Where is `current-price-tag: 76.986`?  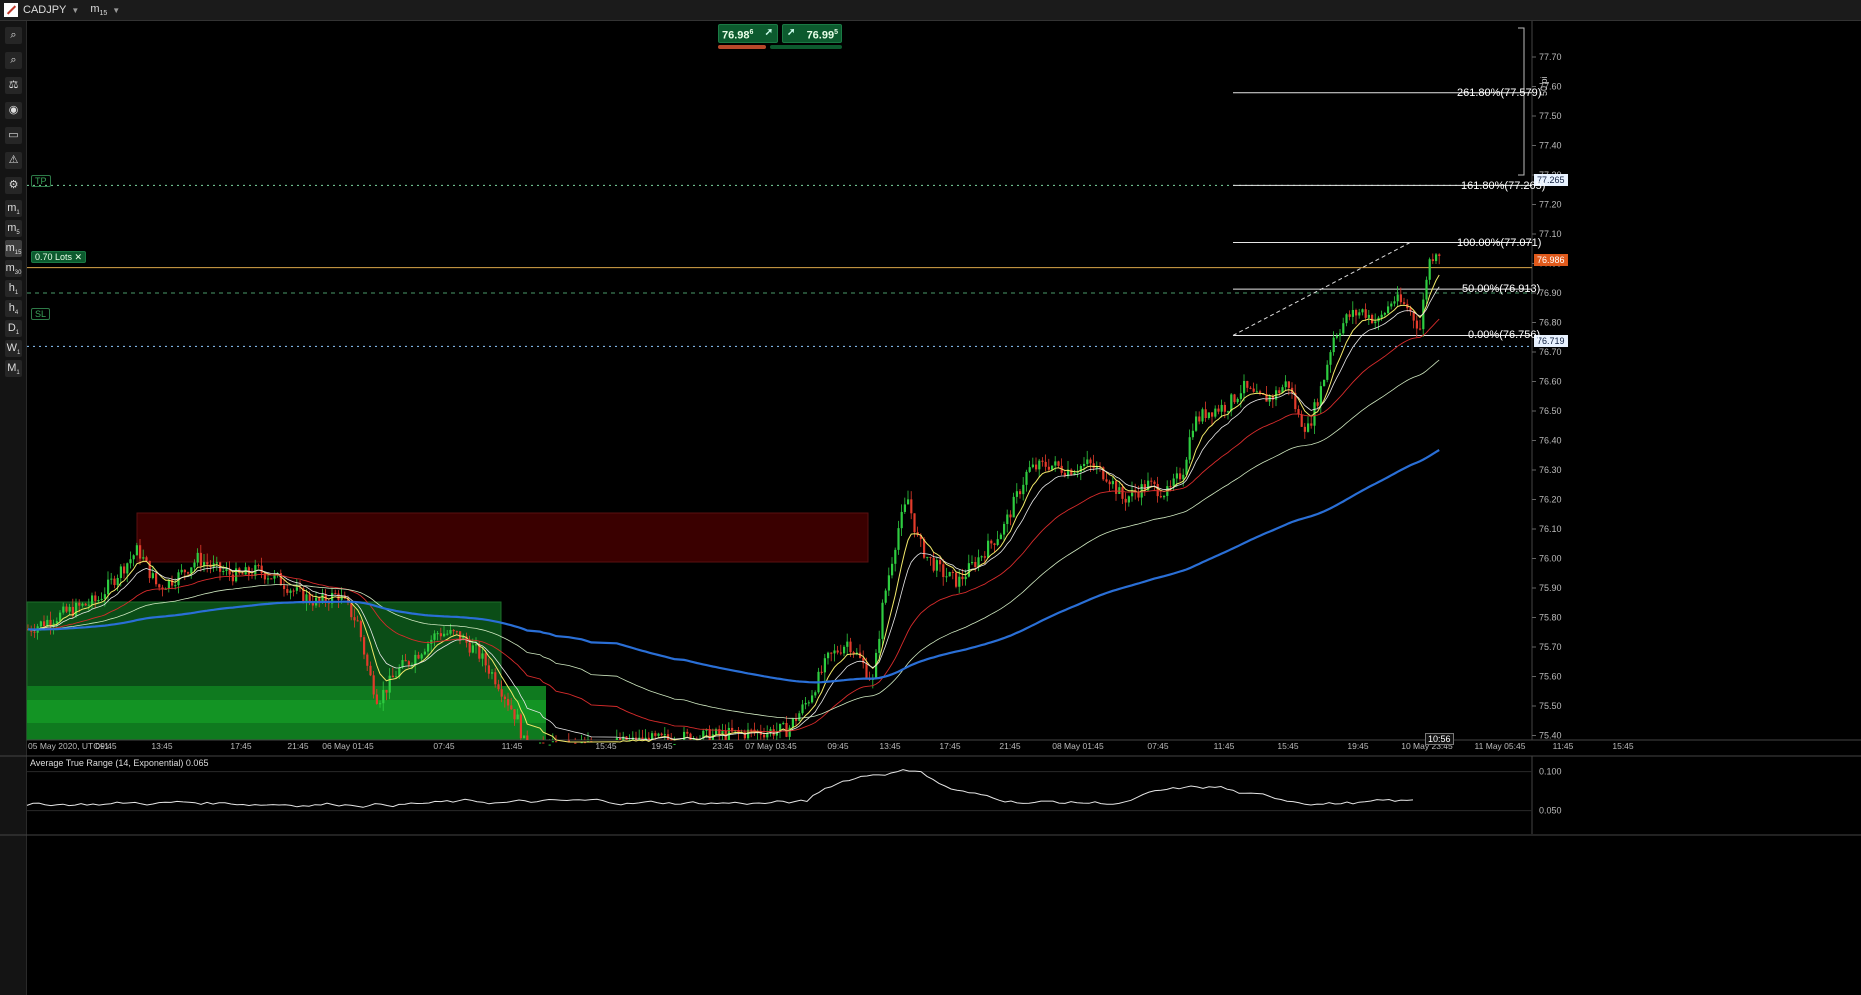 current-price-tag: 76.986 is located at coordinates (1551, 260).